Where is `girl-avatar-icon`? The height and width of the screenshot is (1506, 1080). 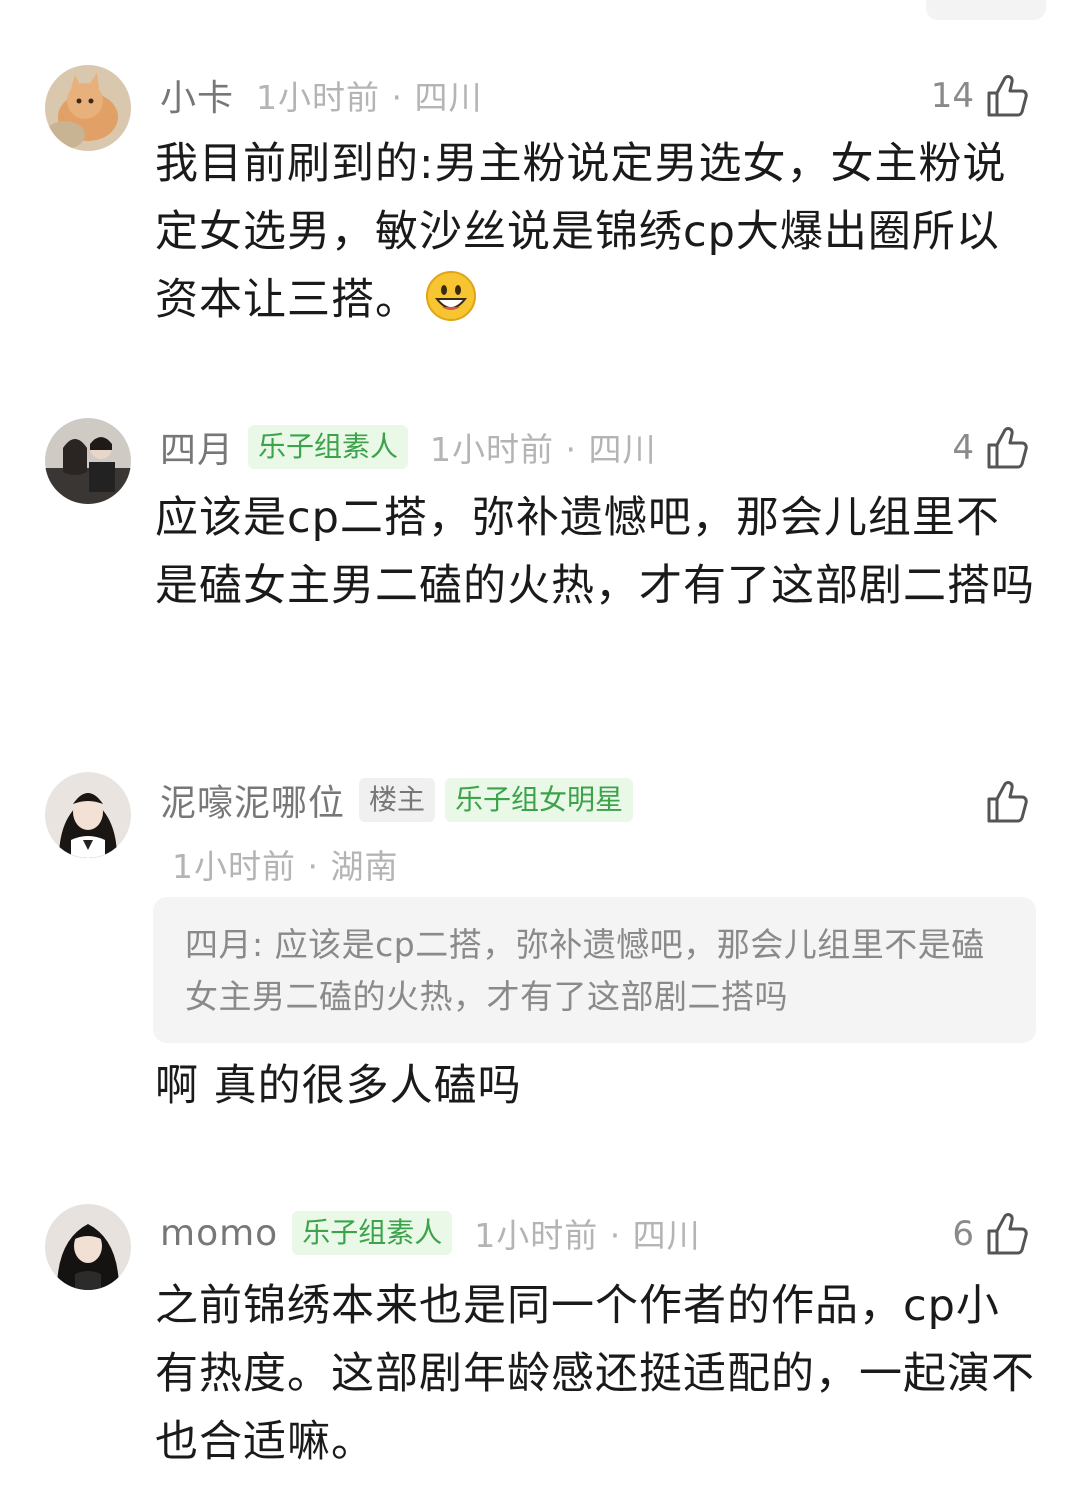 girl-avatar-icon is located at coordinates (88, 815).